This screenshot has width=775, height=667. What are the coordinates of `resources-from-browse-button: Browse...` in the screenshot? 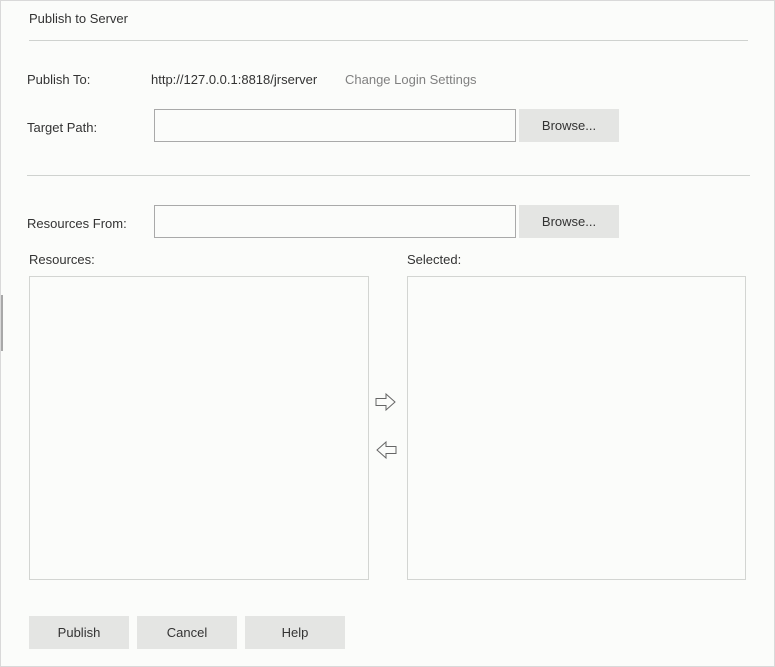 It's located at (569, 221).